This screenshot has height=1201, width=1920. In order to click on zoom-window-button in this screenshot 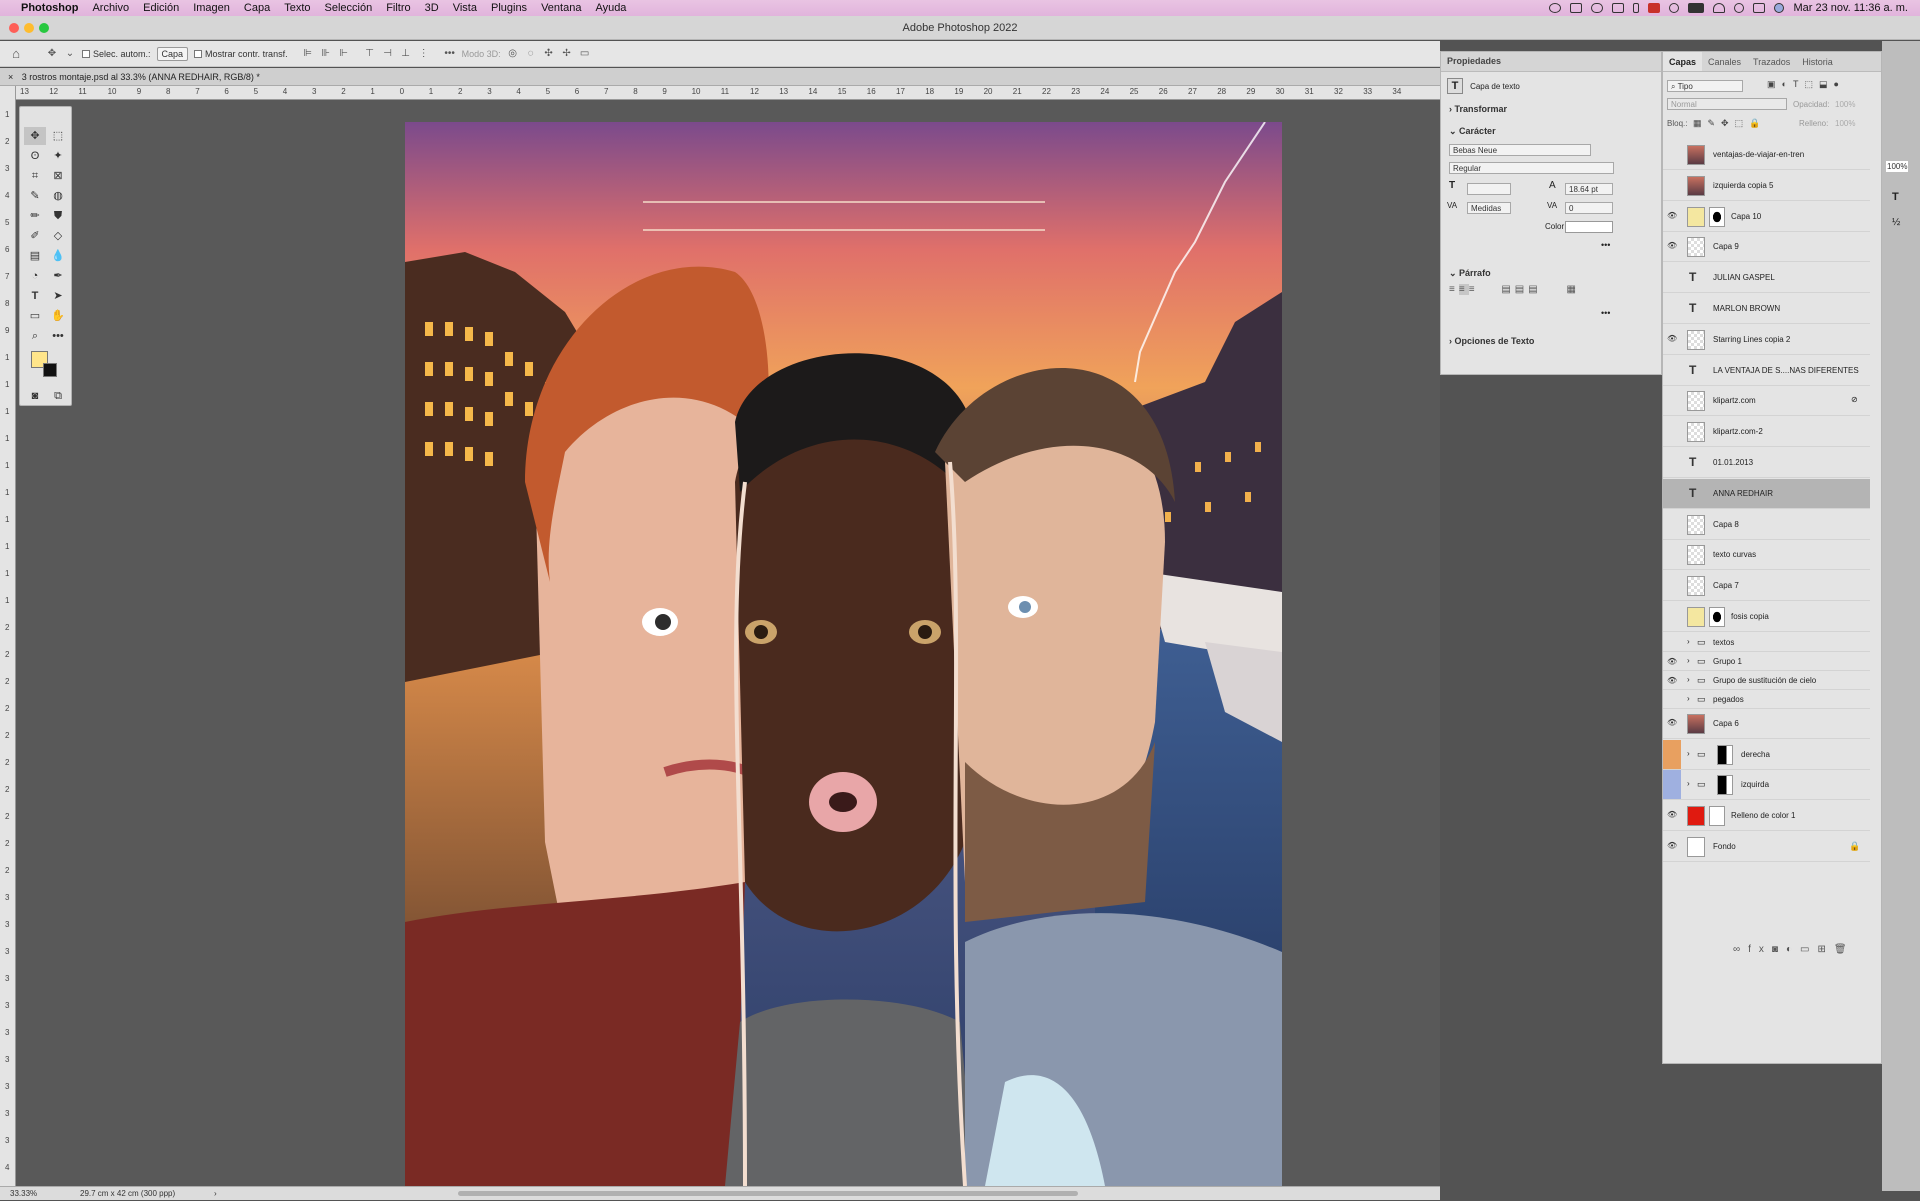, I will do `click(44, 28)`.